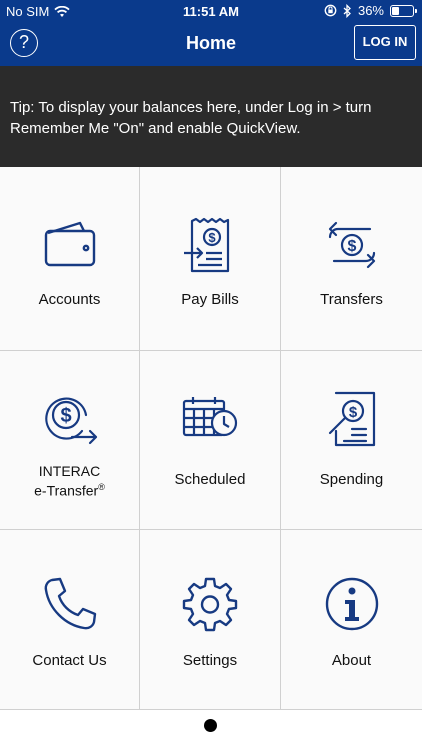  What do you see at coordinates (351, 479) in the screenshot?
I see `spending-label: Spending` at bounding box center [351, 479].